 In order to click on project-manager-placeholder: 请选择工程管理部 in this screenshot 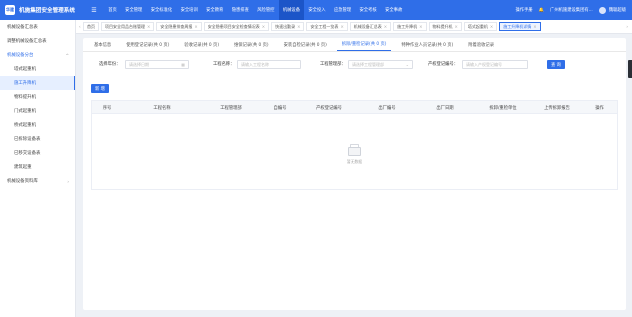, I will do `click(368, 64)`.